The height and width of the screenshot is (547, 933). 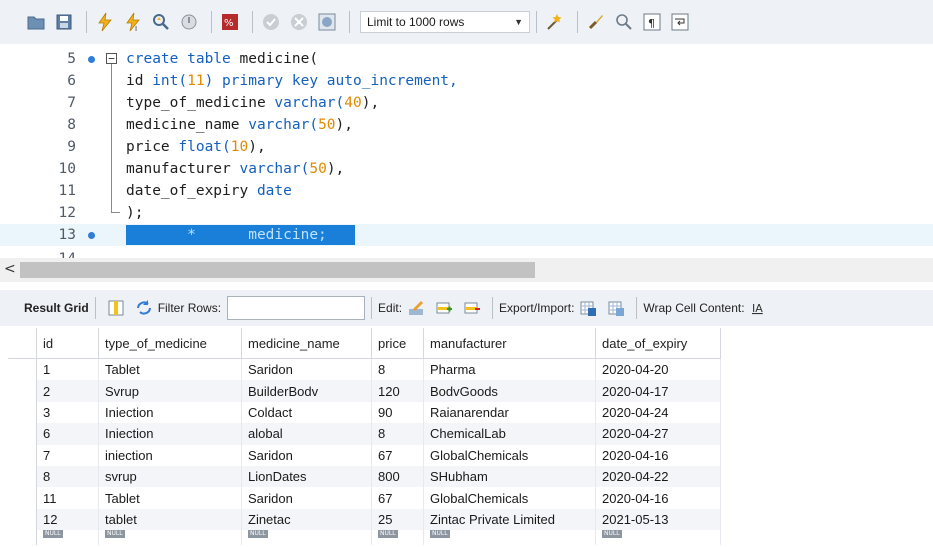 I want to click on table-cell: 6, so click(x=67, y=434).